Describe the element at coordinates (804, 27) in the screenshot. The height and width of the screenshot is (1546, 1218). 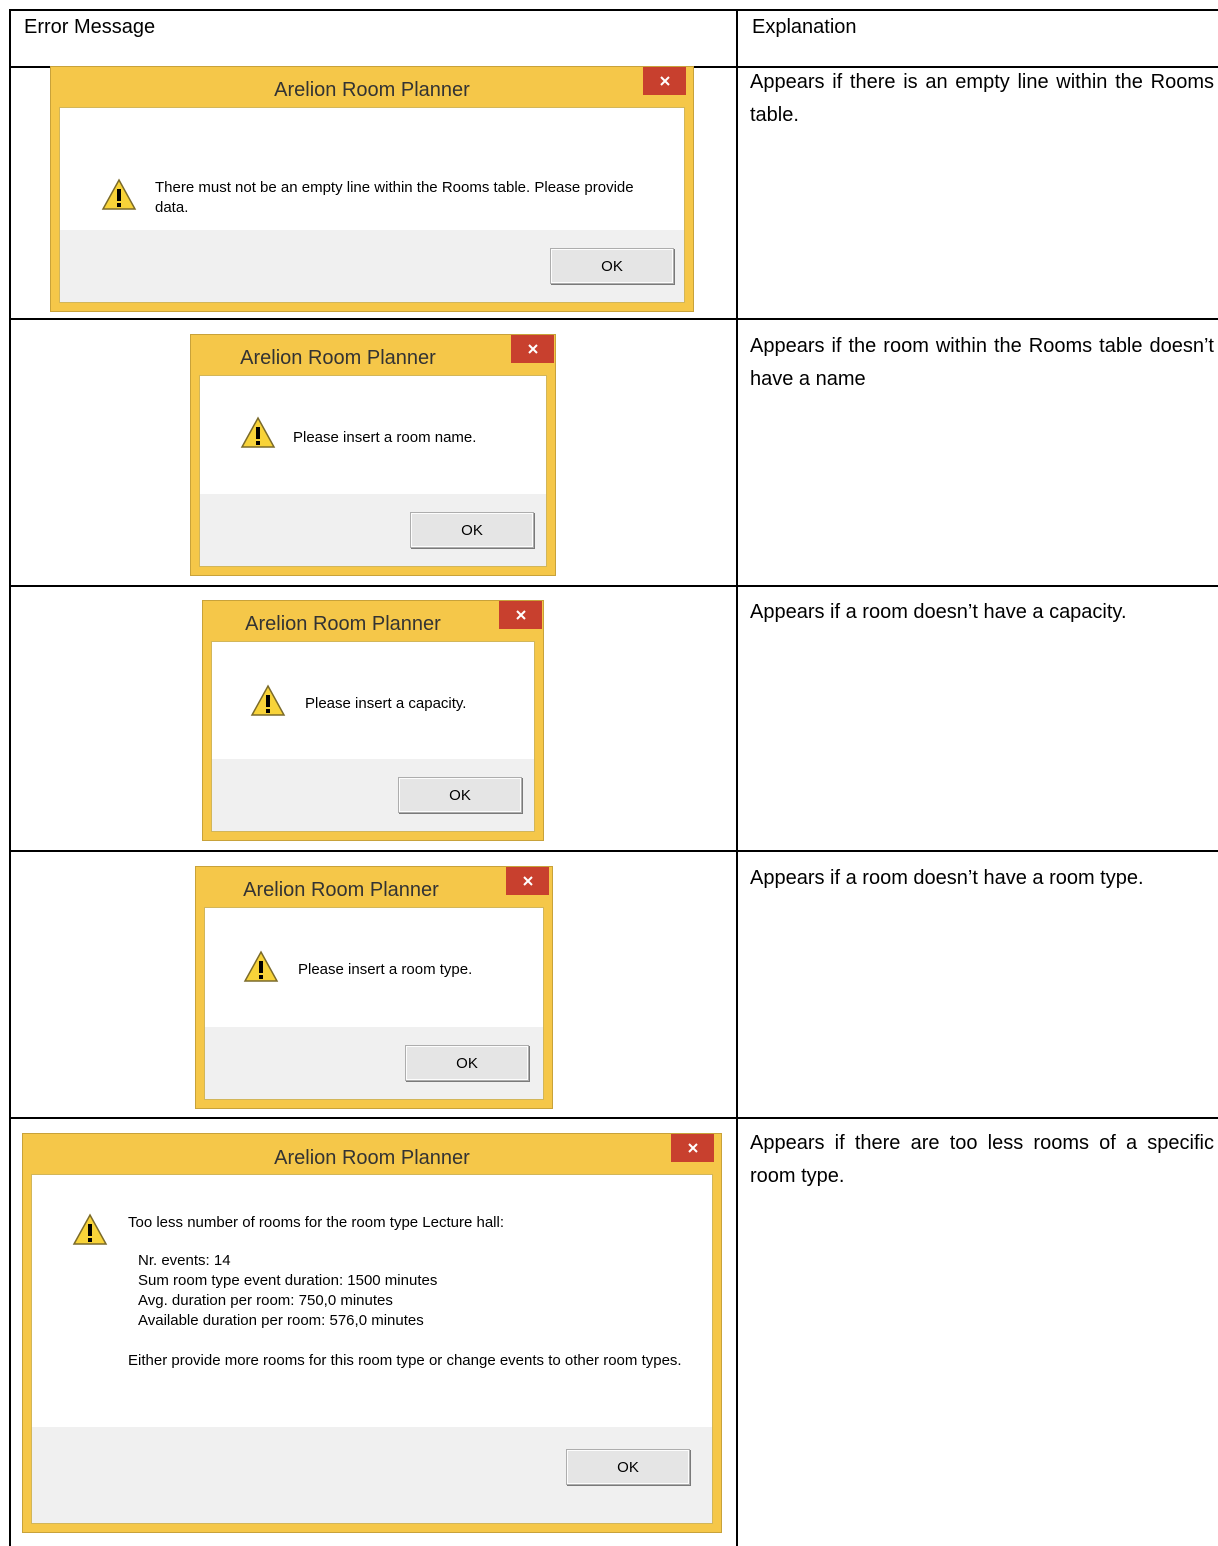
I see `header-explanation: Explanation` at that location.